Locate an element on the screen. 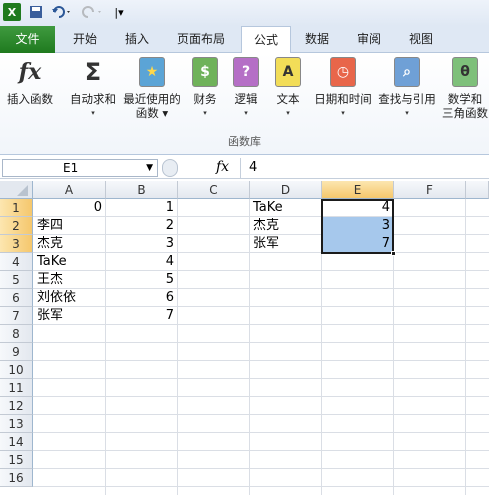  cell-d1: TaKe is located at coordinates (285, 208).